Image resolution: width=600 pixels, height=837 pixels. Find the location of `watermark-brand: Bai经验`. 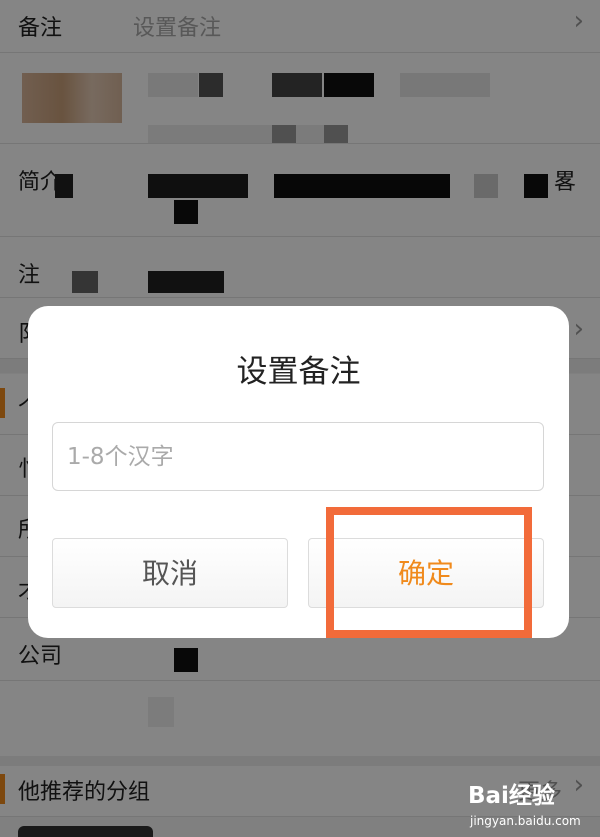

watermark-brand: Bai经验 is located at coordinates (511, 796).